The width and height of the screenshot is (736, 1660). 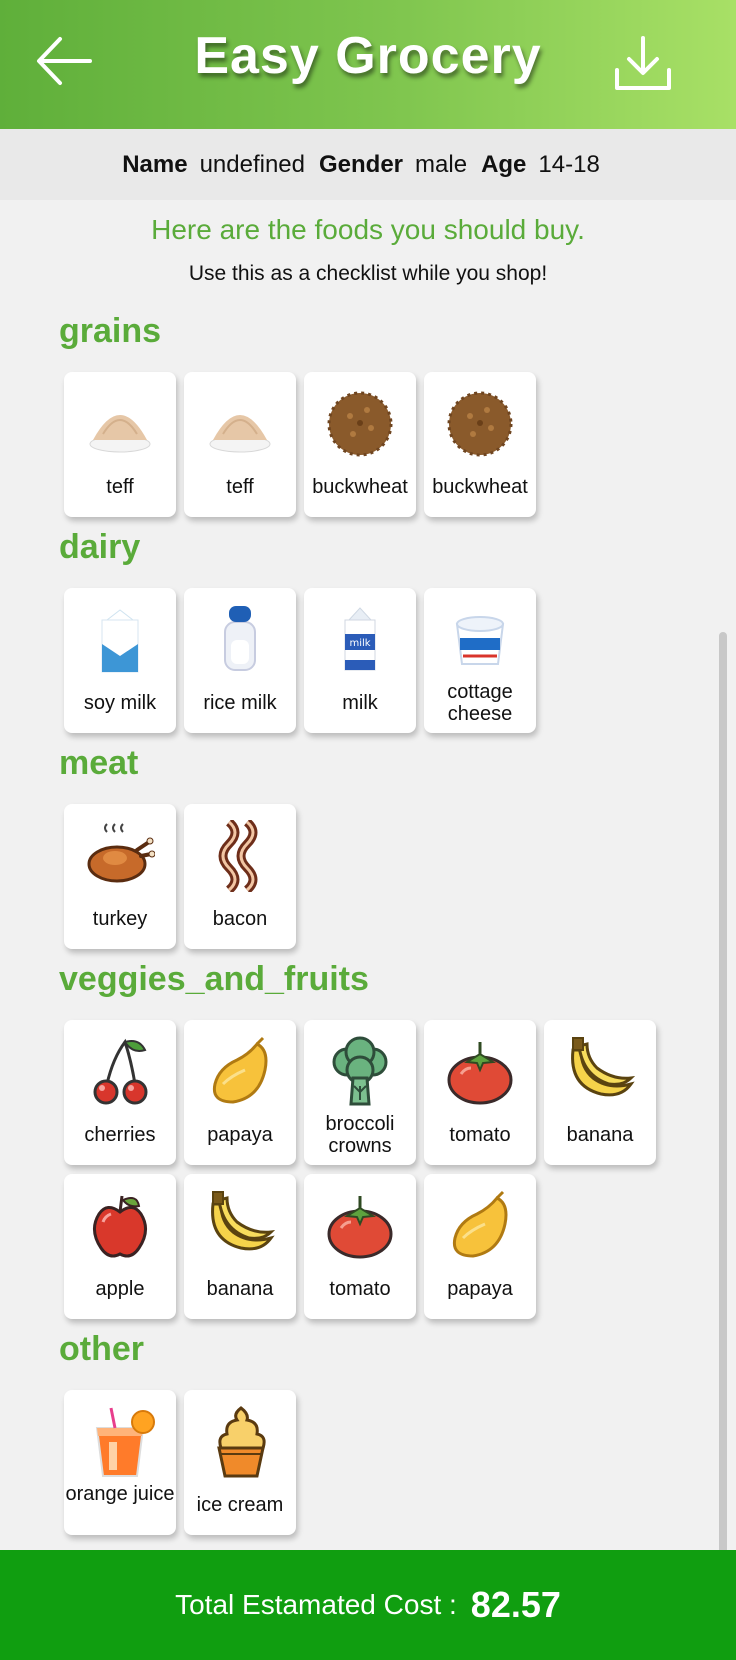 I want to click on name-value: undefined, so click(x=252, y=164).